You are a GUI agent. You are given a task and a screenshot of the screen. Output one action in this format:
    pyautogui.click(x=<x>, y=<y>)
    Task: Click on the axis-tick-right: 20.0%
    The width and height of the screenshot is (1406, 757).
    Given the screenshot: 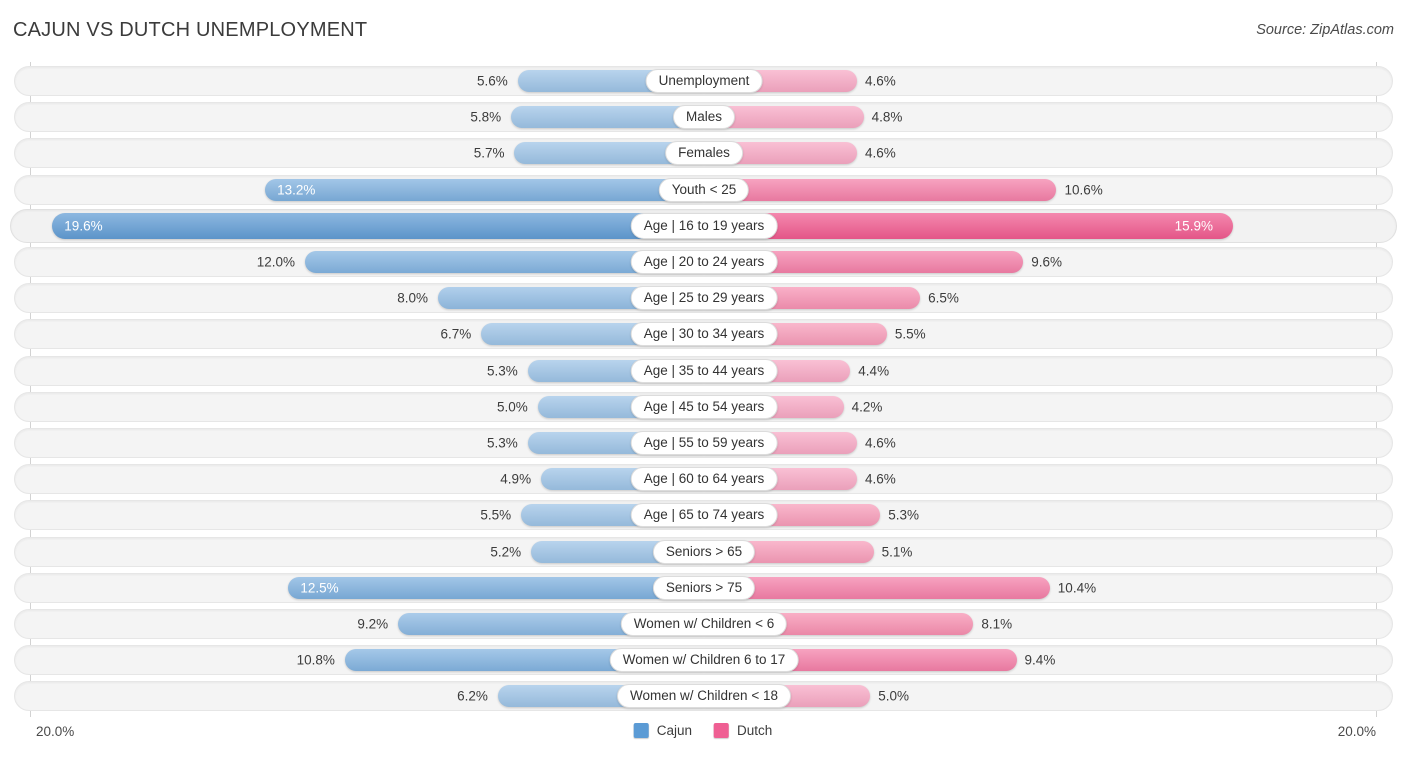 What is the action you would take?
    pyautogui.click(x=1356, y=731)
    